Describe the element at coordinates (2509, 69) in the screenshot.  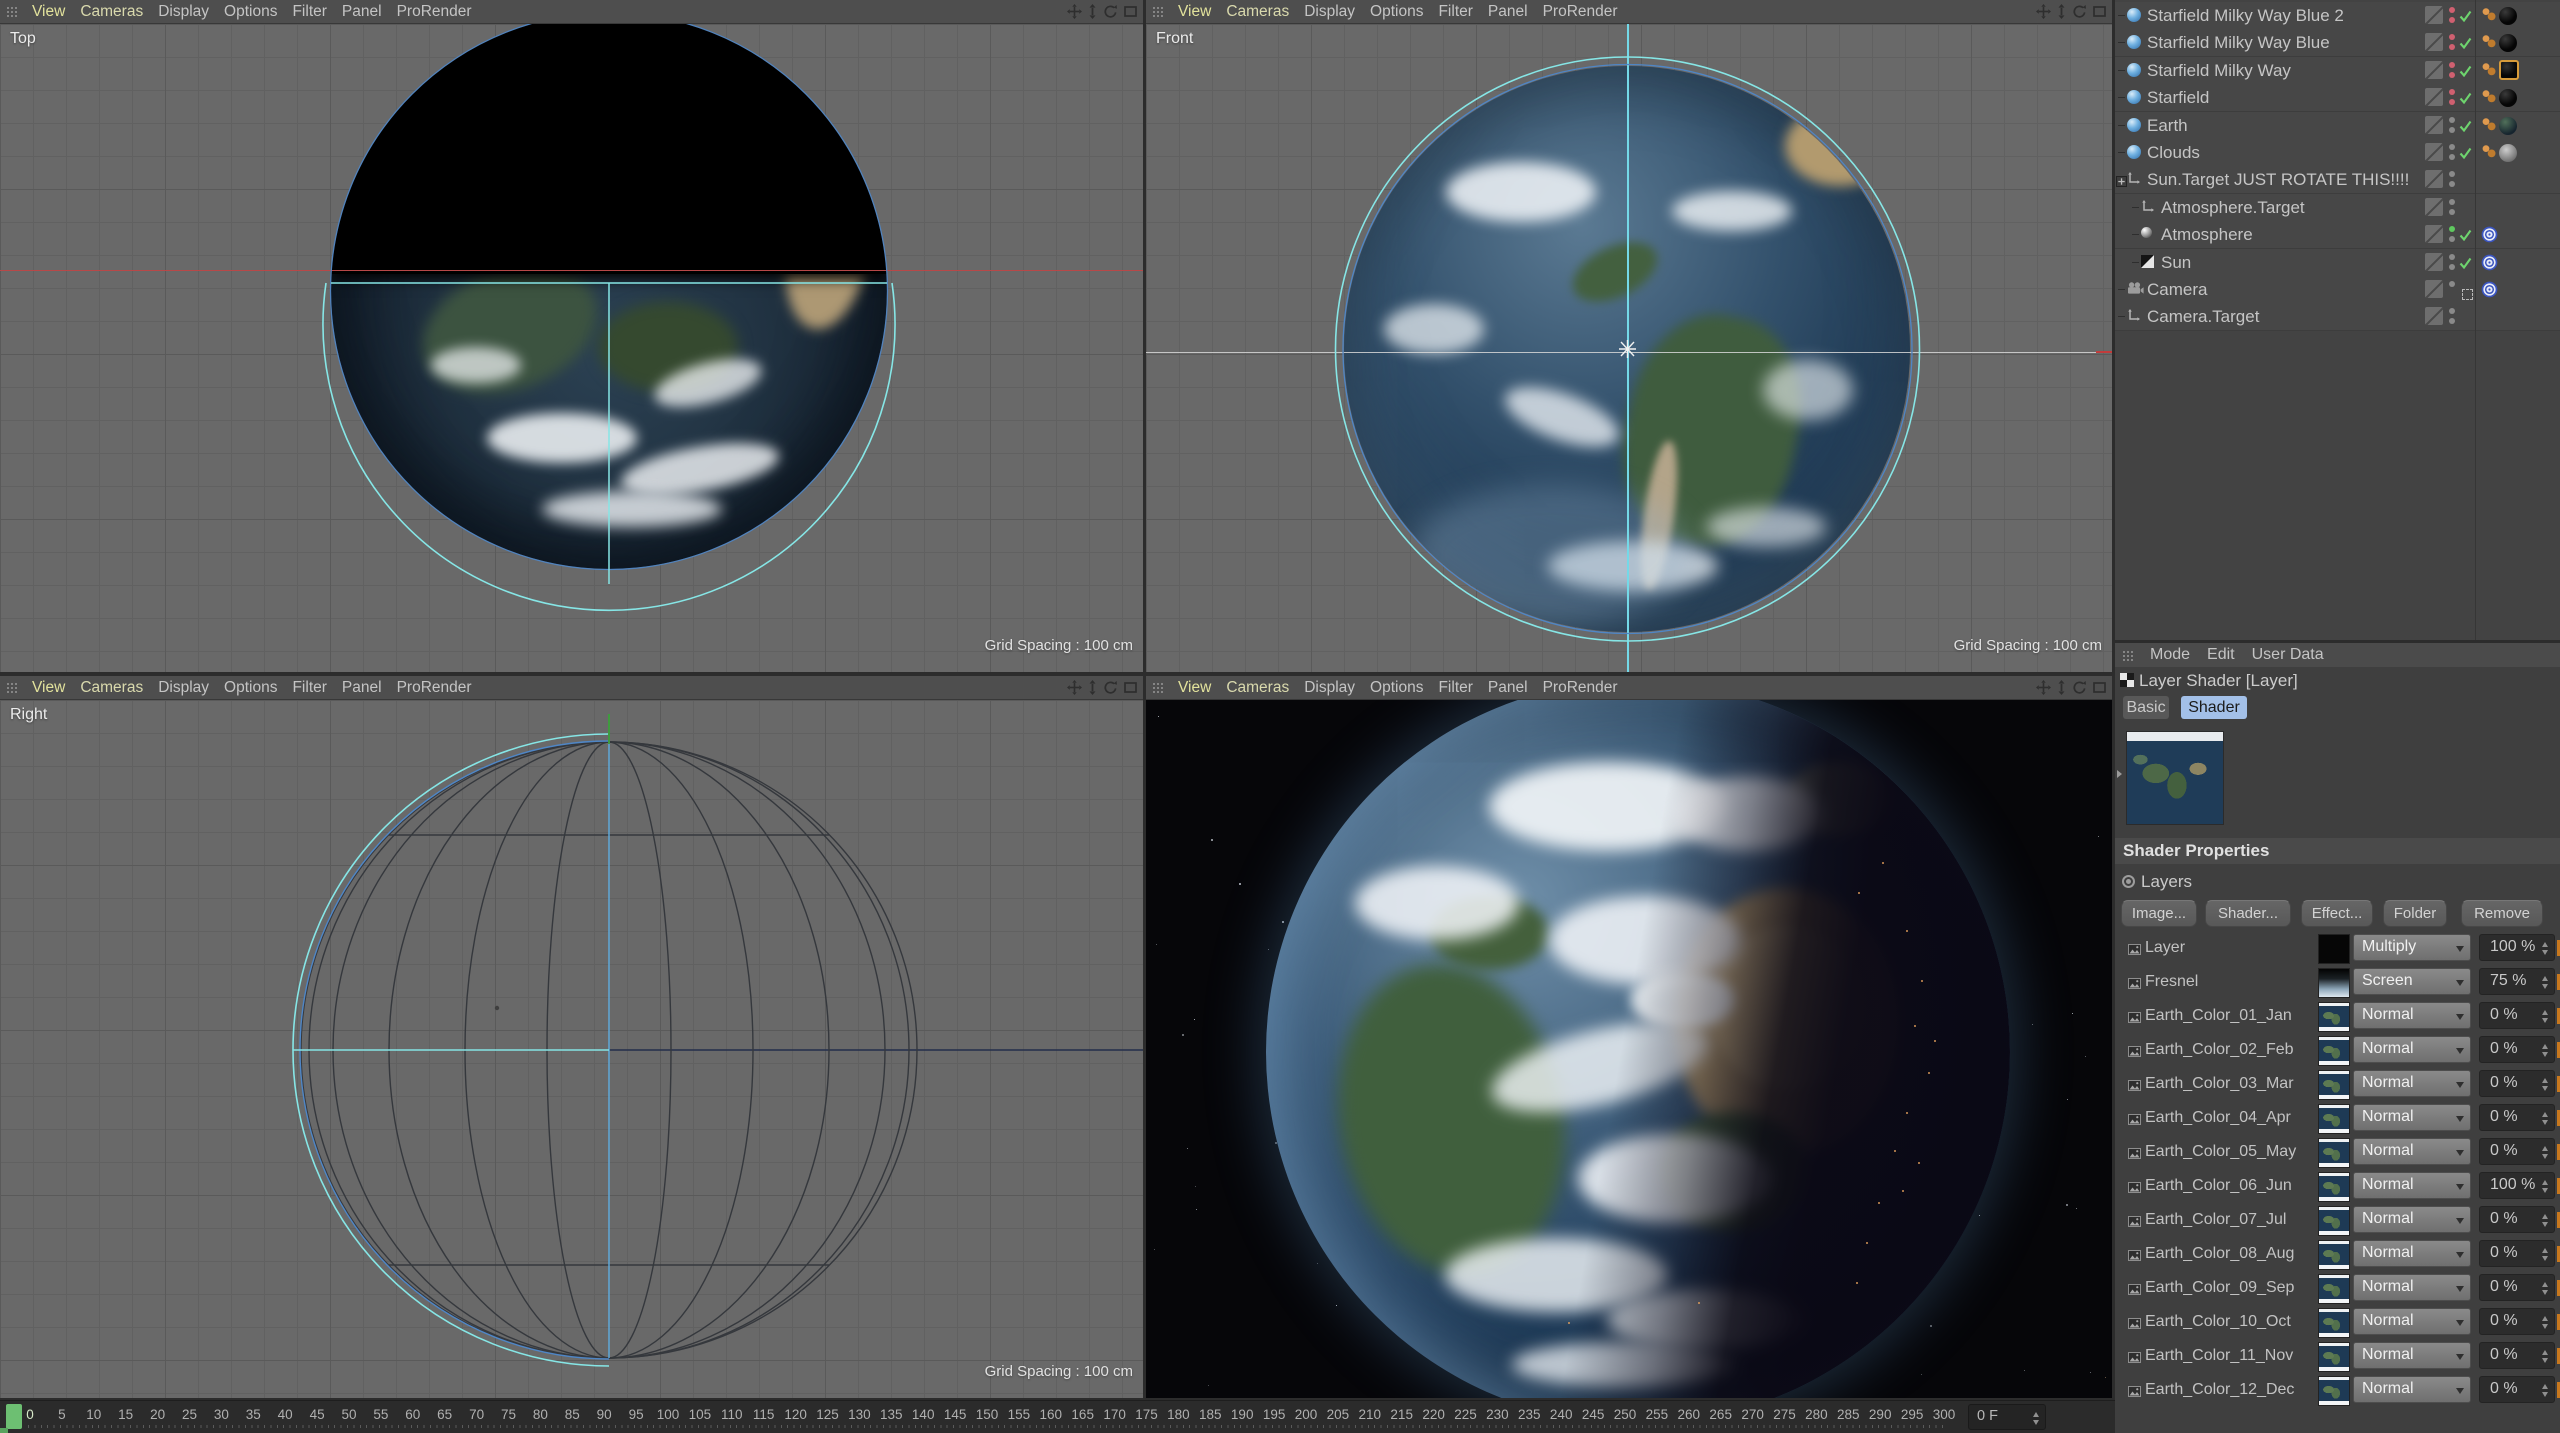
I see `material-tag-icon-selected` at that location.